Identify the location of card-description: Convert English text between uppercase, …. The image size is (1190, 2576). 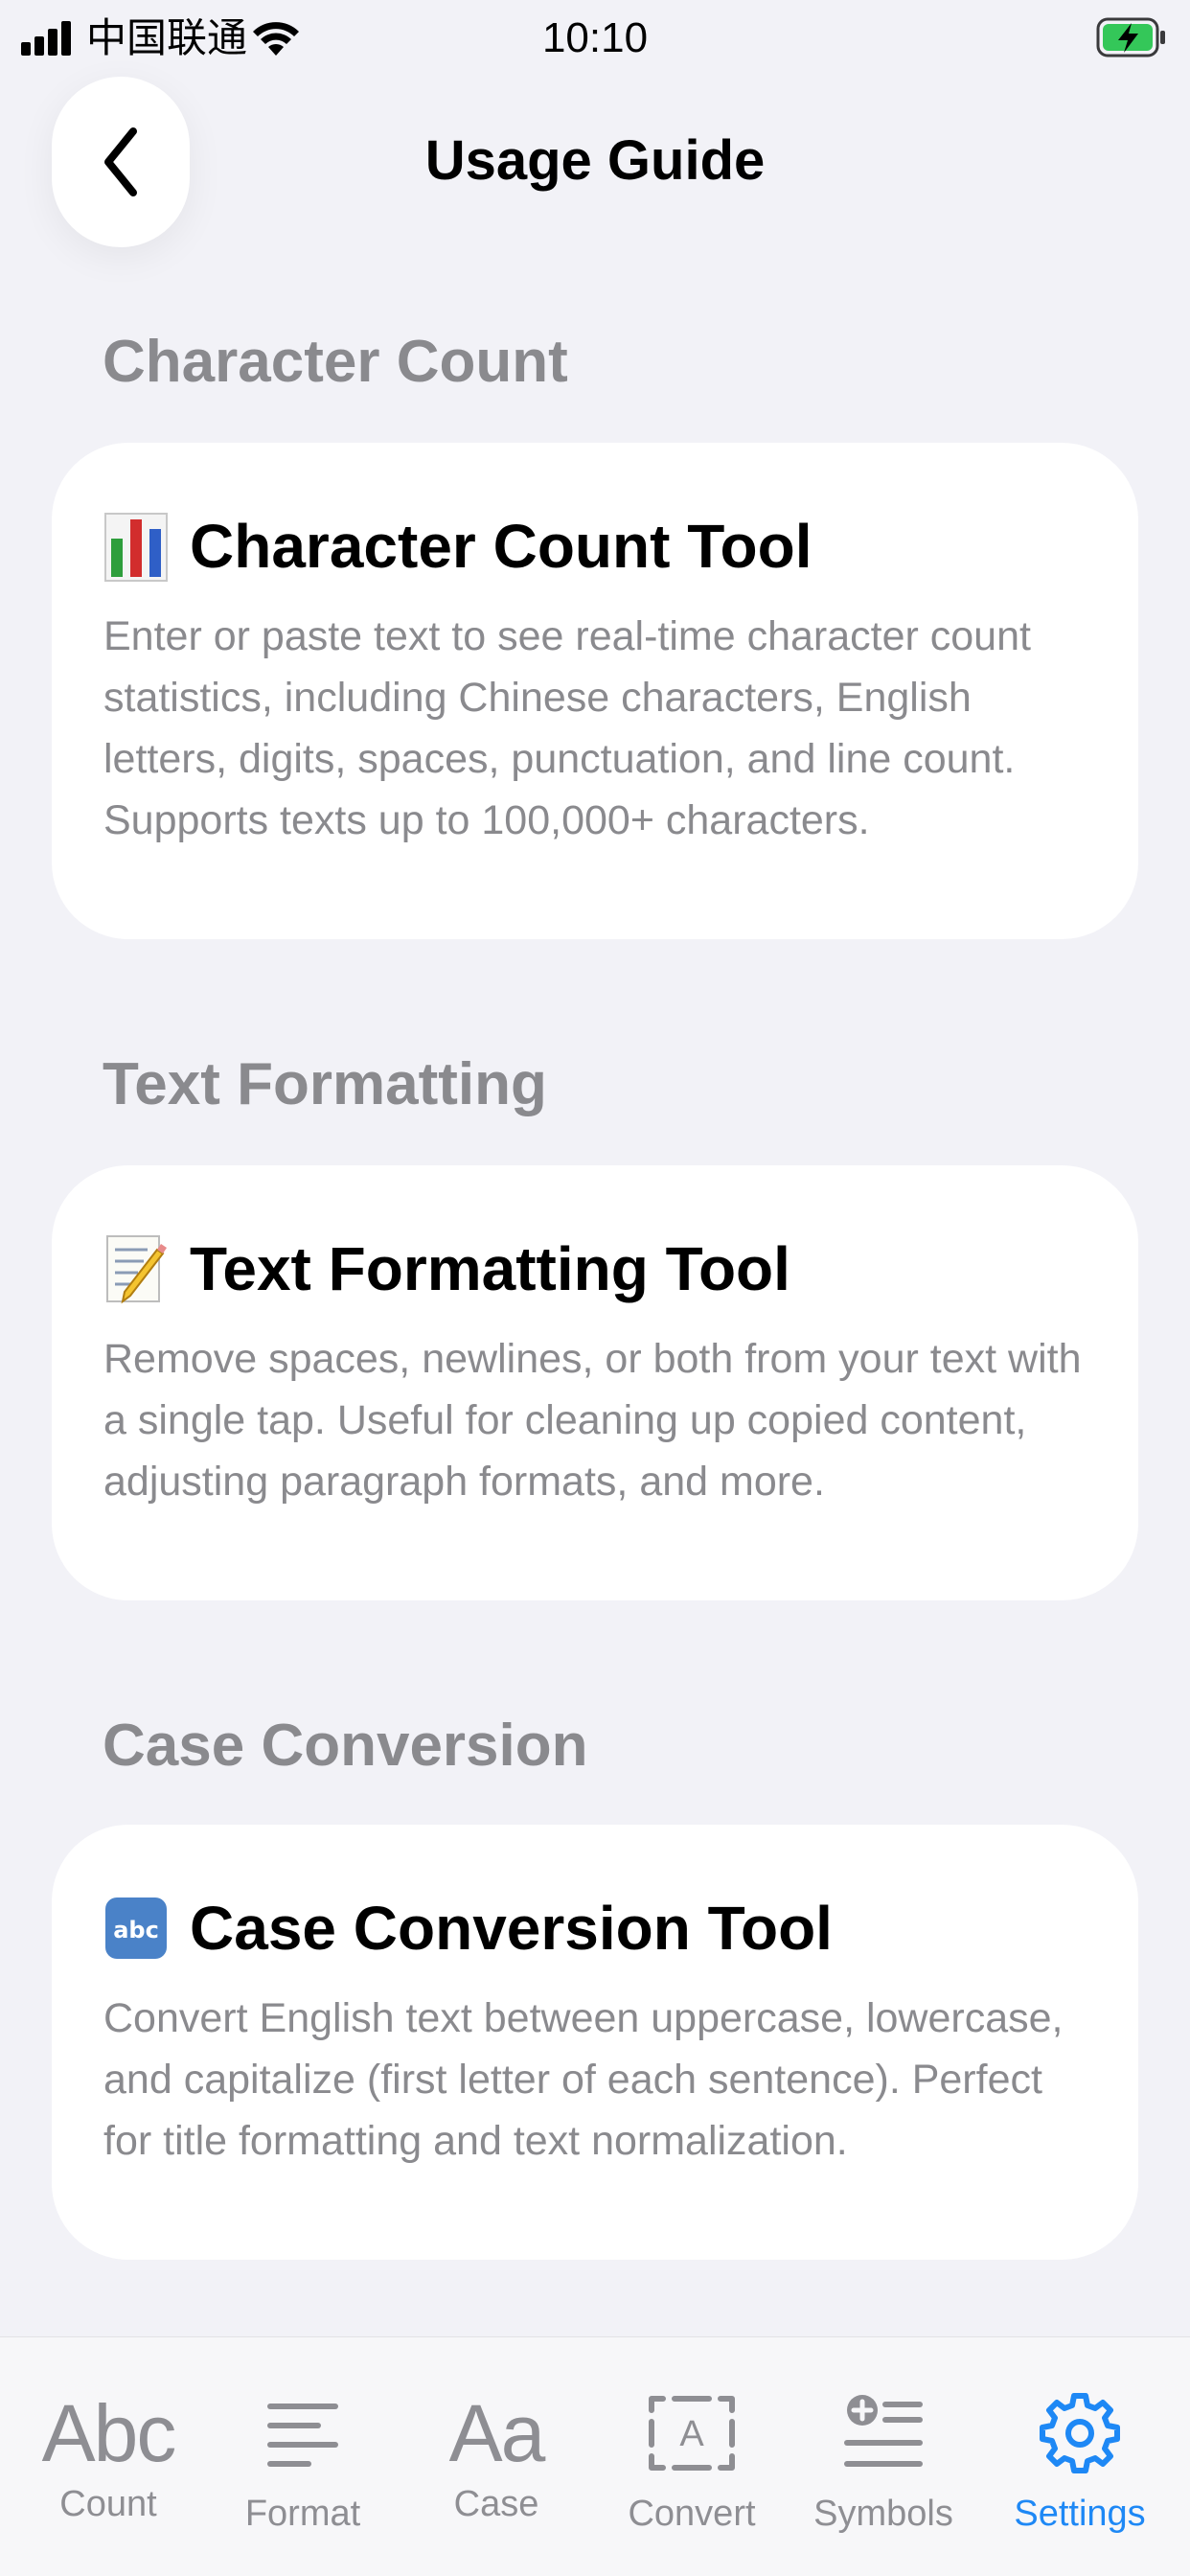
(584, 2079).